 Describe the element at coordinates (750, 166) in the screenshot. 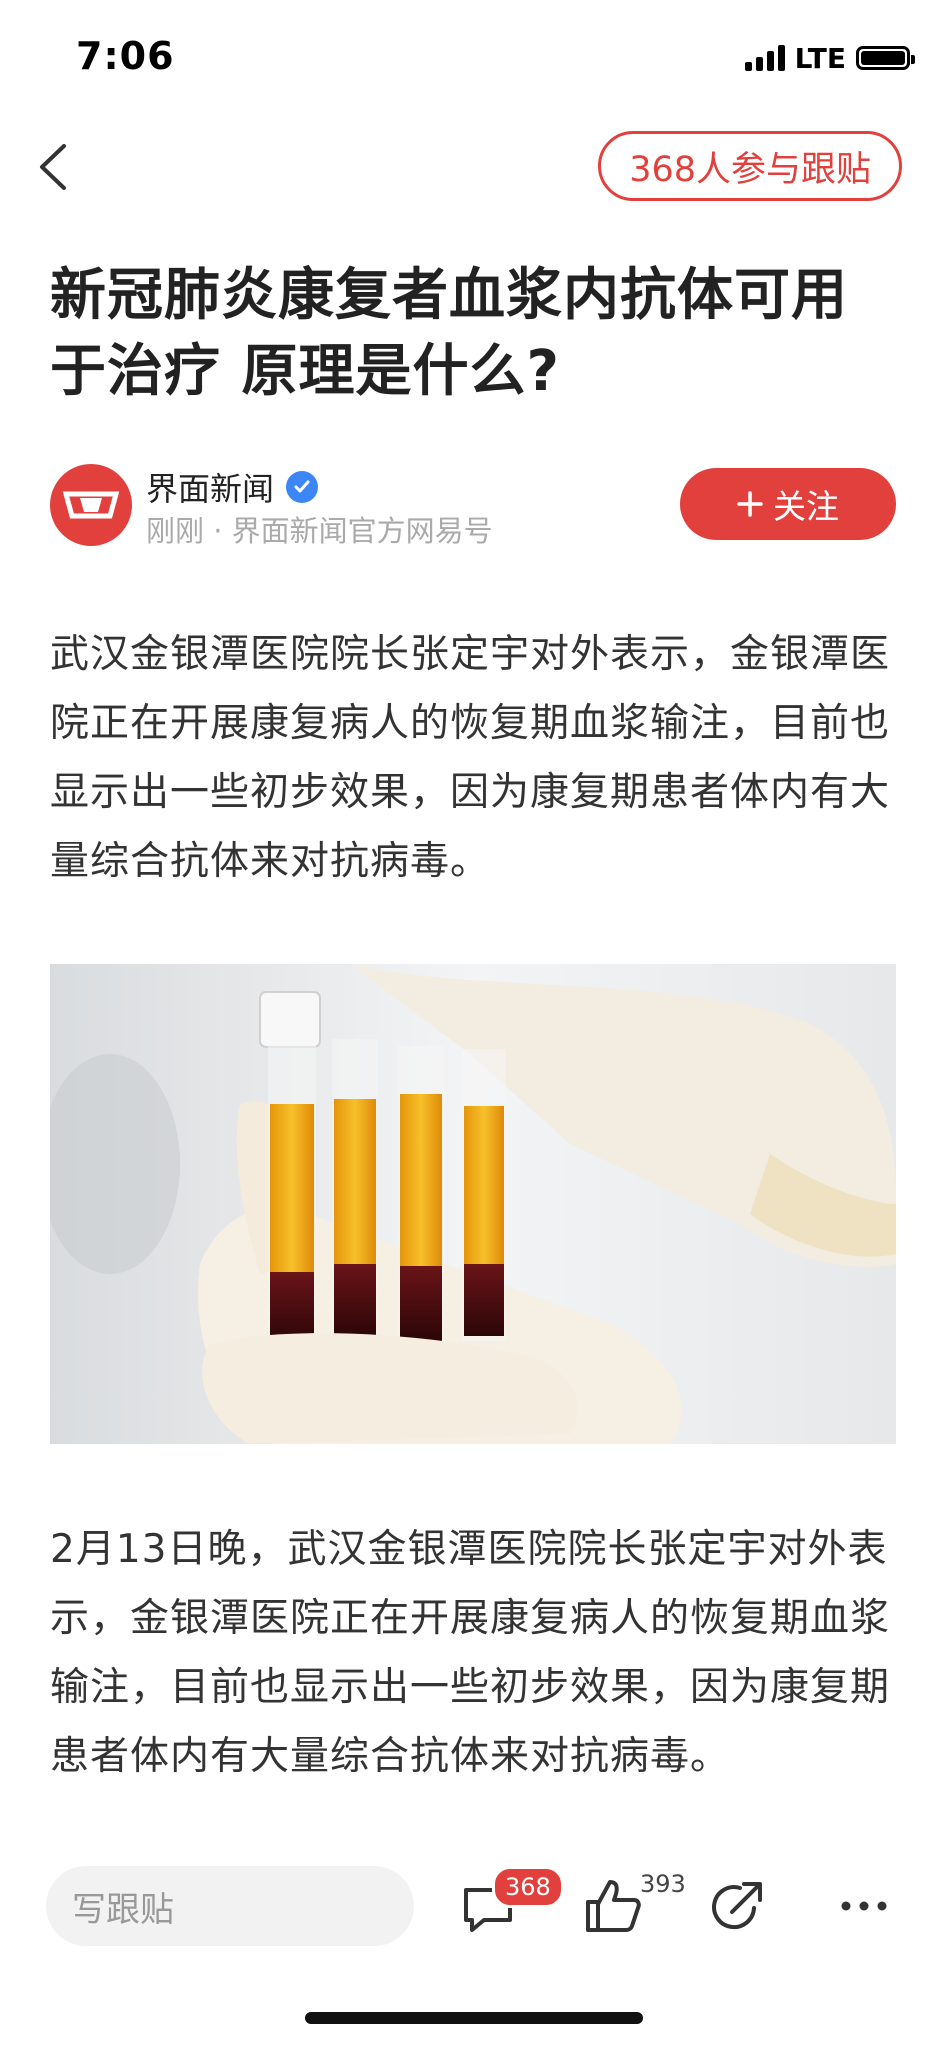

I see `comment-count-button: 368人参与跟贴` at that location.